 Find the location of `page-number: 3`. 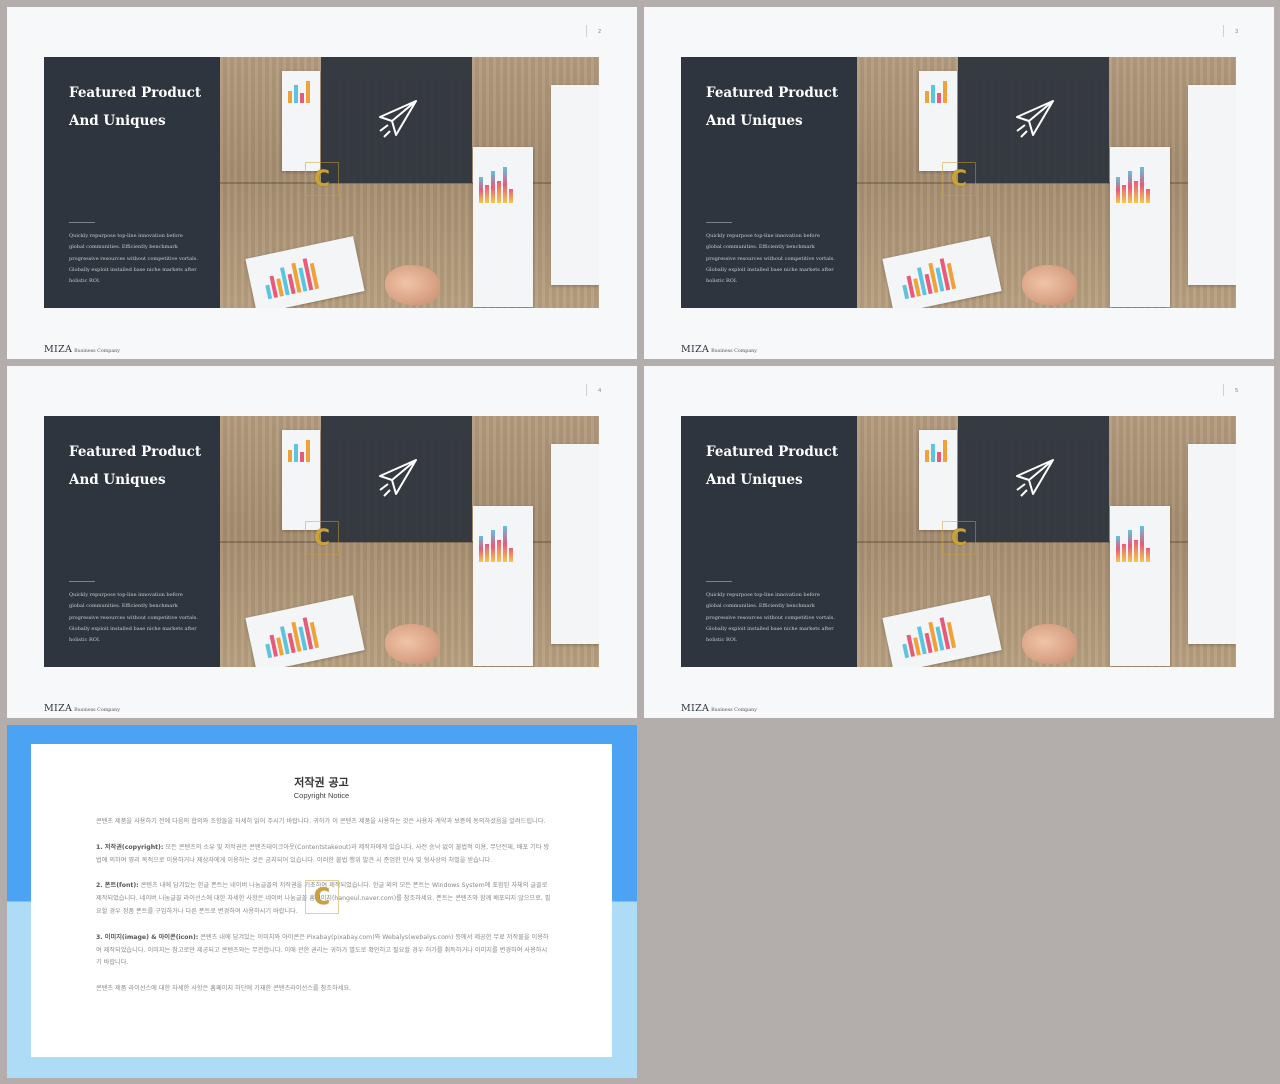

page-number: 3 is located at coordinates (1236, 32).